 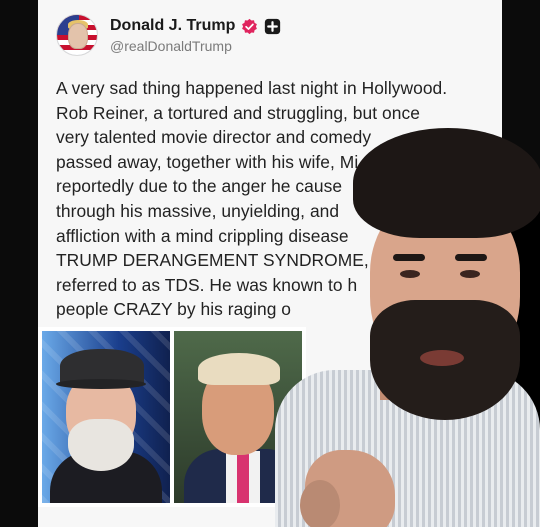 I want to click on user-handle: @realDonaldTrump, so click(x=195, y=46).